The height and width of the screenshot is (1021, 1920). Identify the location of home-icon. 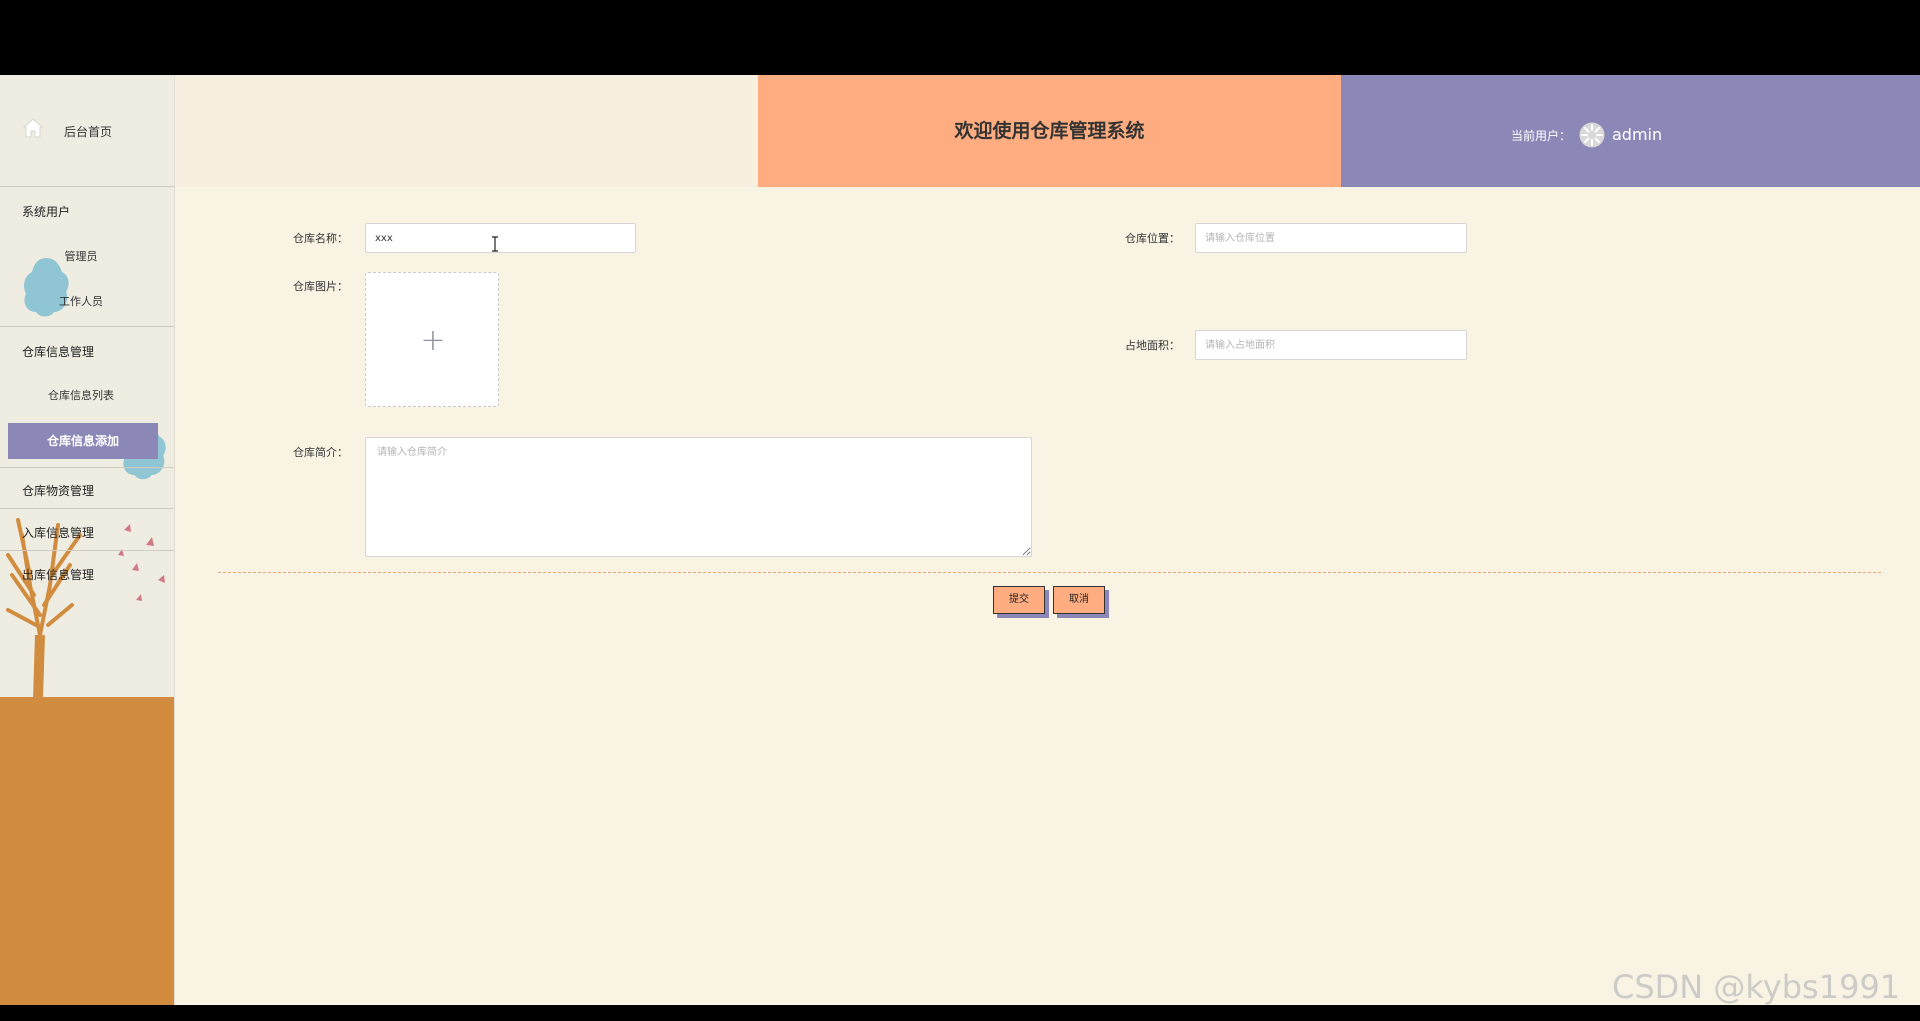
(33, 128).